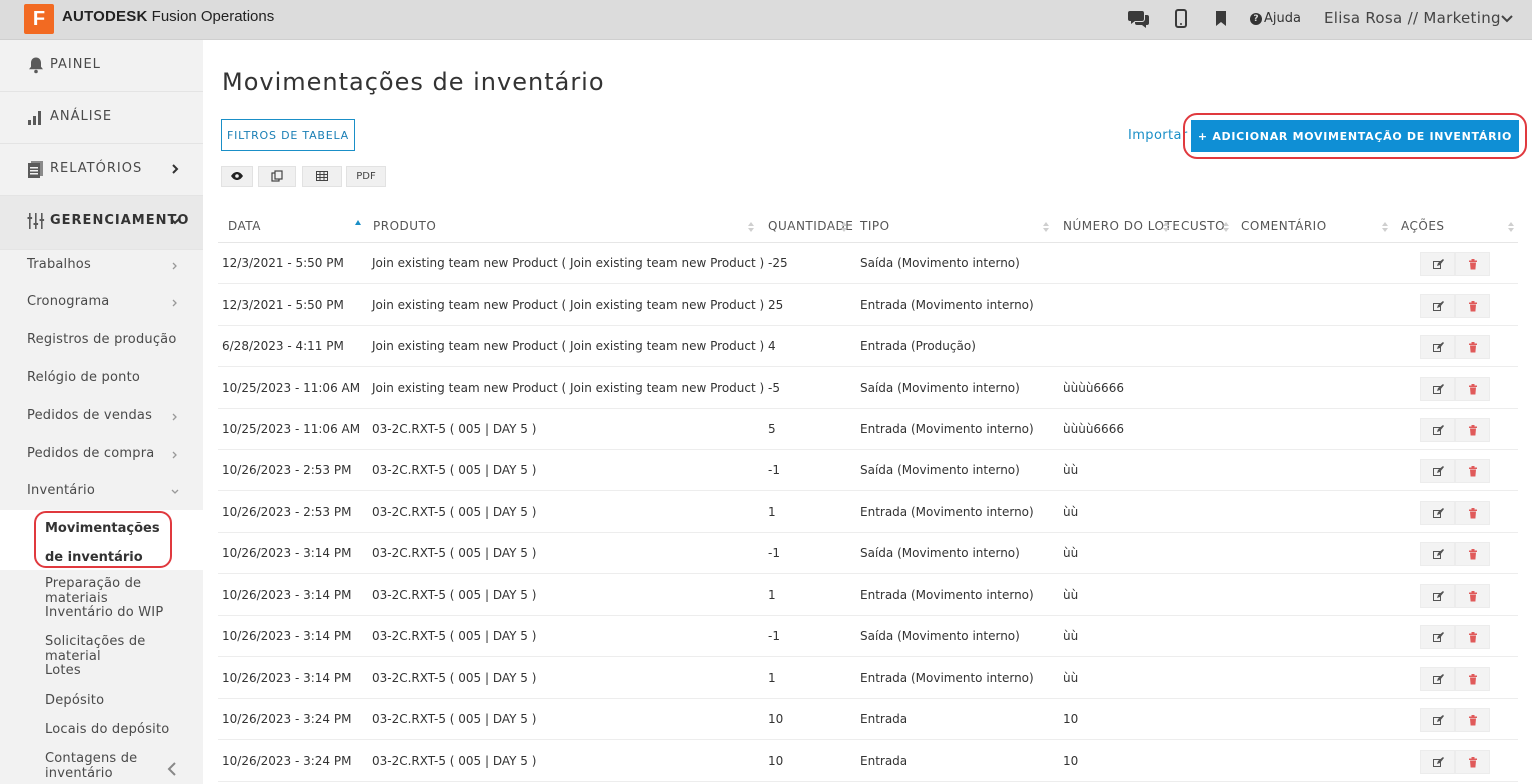  Describe the element at coordinates (1158, 135) in the screenshot. I see `import-link: Importar` at that location.